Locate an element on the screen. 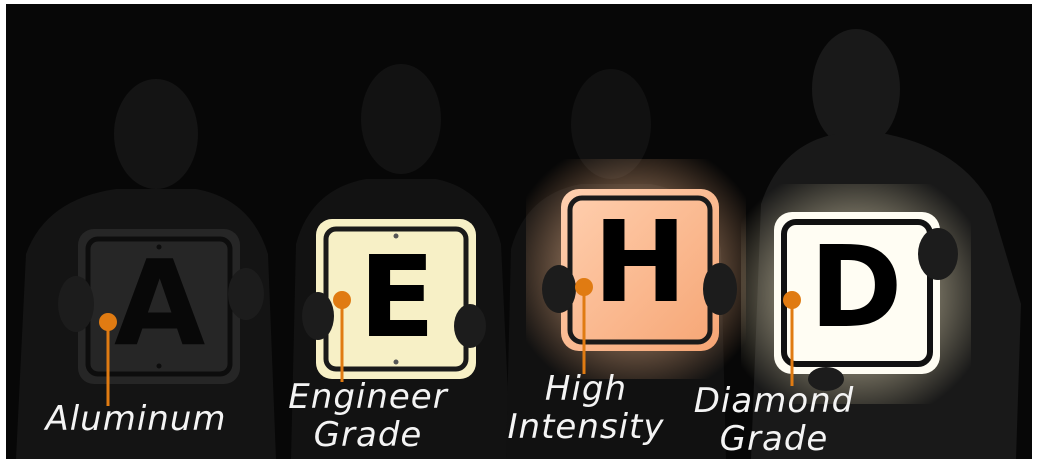 This screenshot has width=1038, height=467. caption-diamond-grade: Diamond Grade is located at coordinates (774, 420).